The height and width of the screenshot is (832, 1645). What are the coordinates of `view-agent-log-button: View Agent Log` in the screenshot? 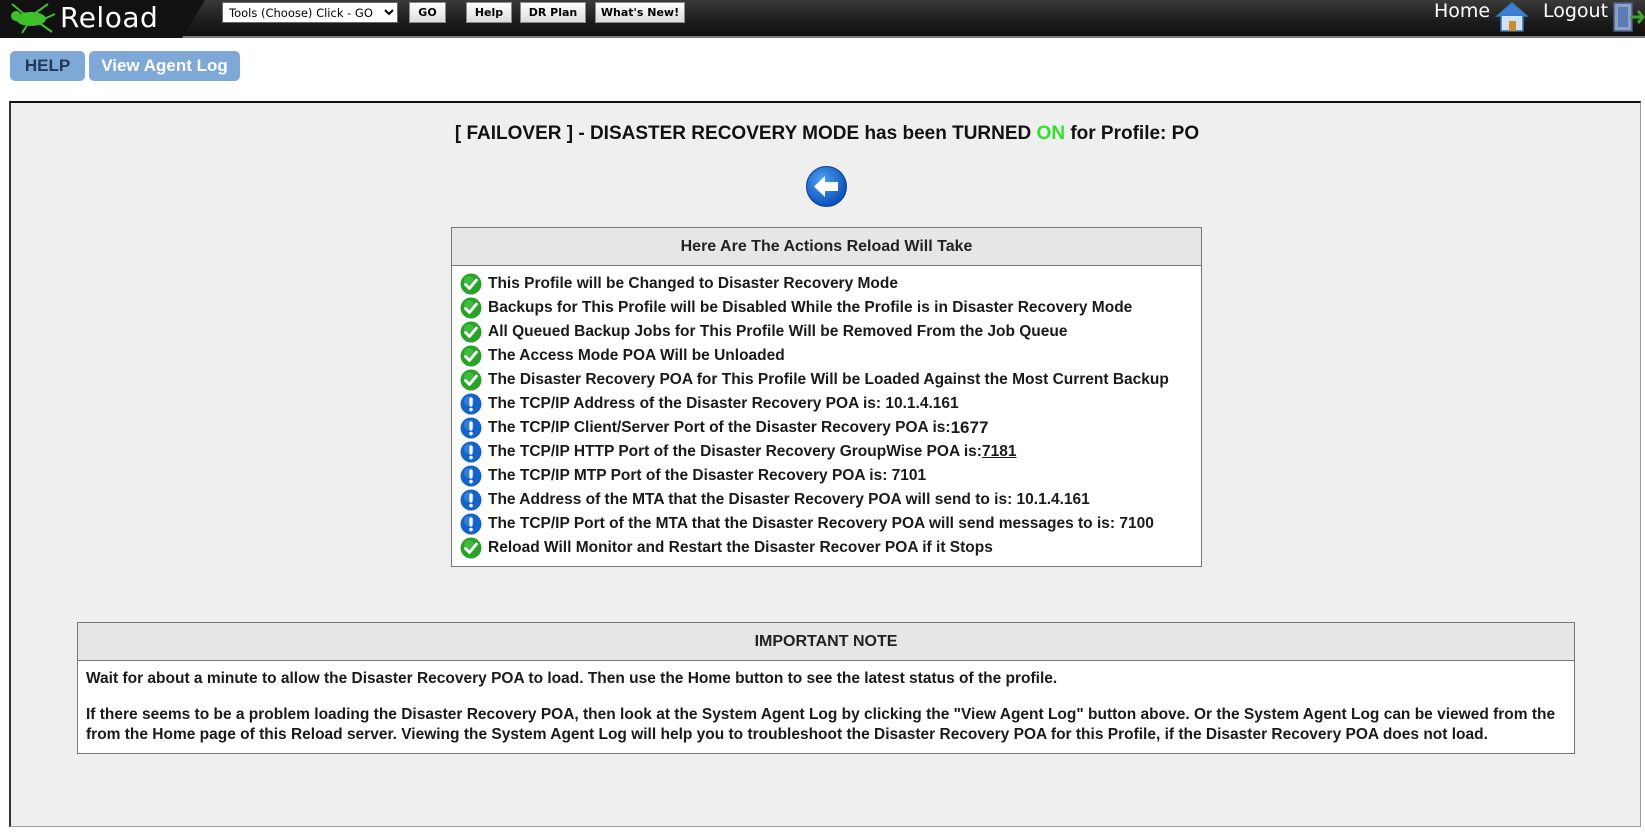 It's located at (164, 66).